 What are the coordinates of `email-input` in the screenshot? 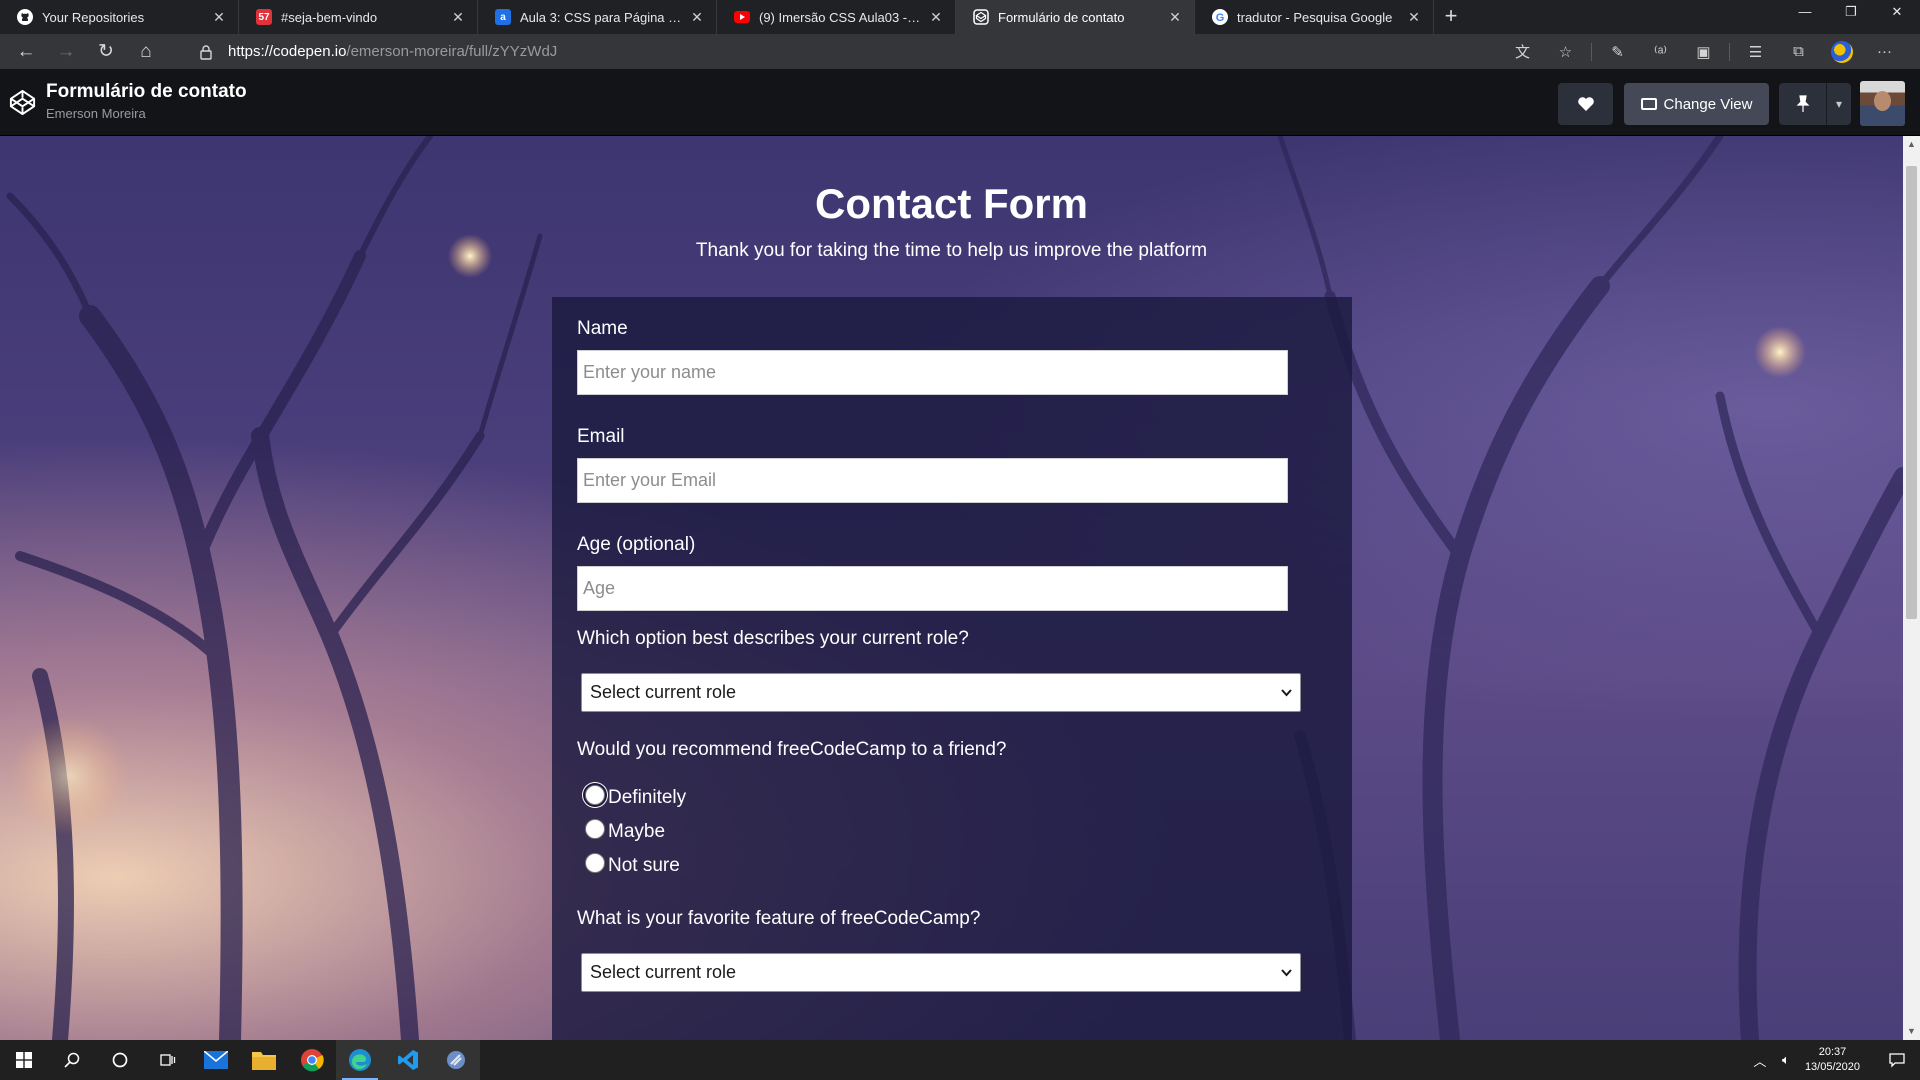 It's located at (932, 480).